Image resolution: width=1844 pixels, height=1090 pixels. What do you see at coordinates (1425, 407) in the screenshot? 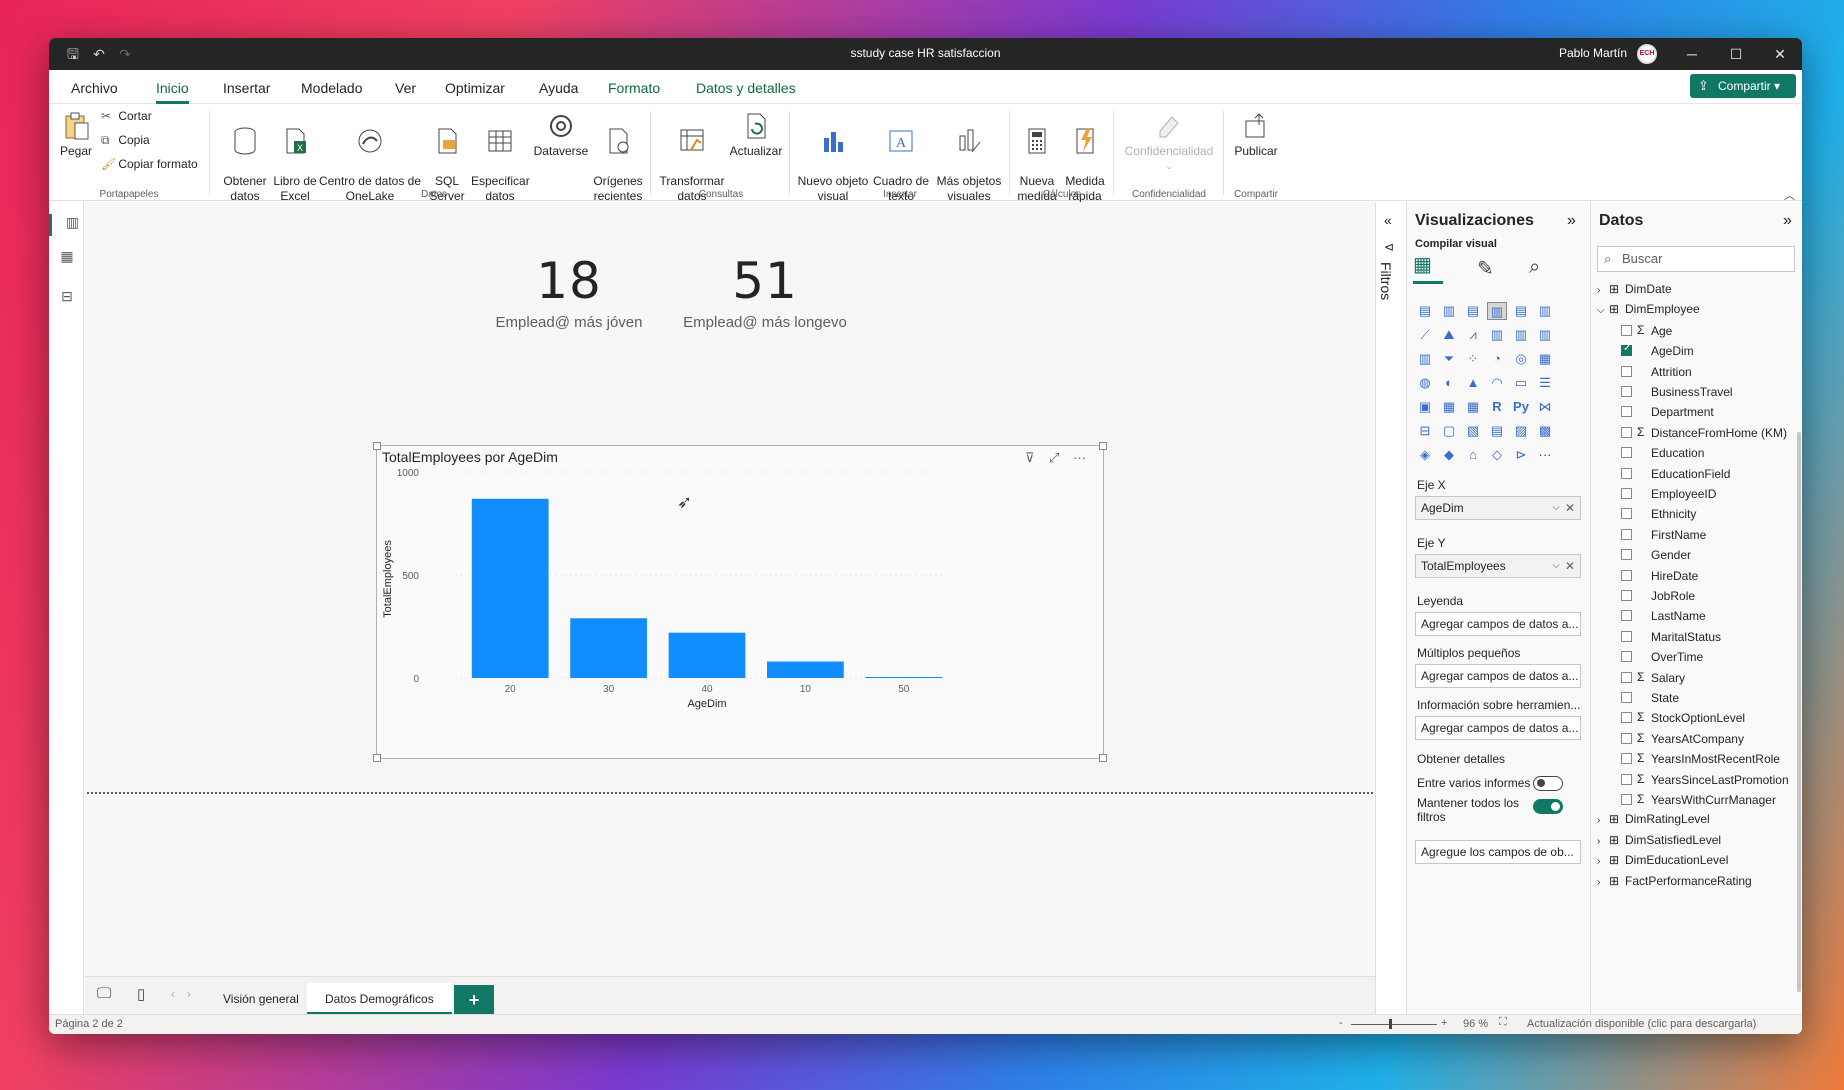
I see `visual-type-icon: ▣` at bounding box center [1425, 407].